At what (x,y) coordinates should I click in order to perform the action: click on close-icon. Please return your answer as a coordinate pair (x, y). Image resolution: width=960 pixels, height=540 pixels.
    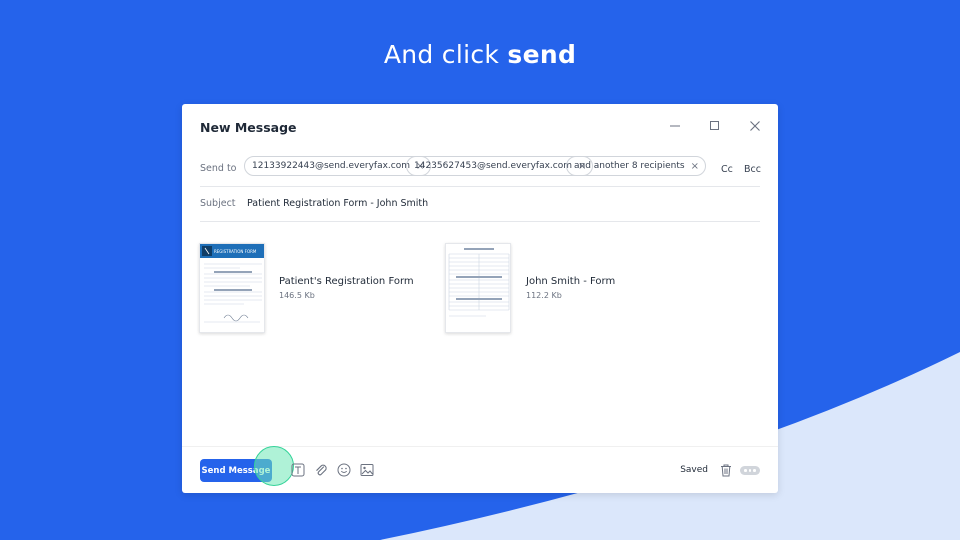
    Looking at the image, I should click on (755, 126).